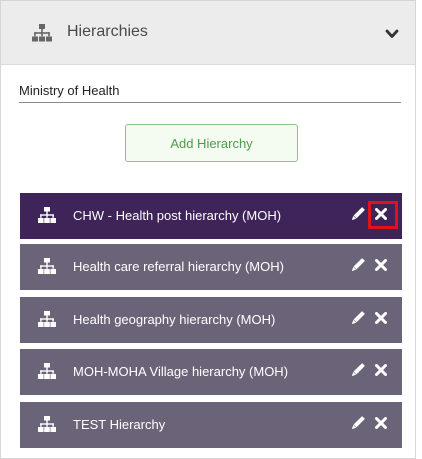  Describe the element at coordinates (178, 266) in the screenshot. I see `hierarchy-name: Health care referral hierarchy (MOH)` at that location.